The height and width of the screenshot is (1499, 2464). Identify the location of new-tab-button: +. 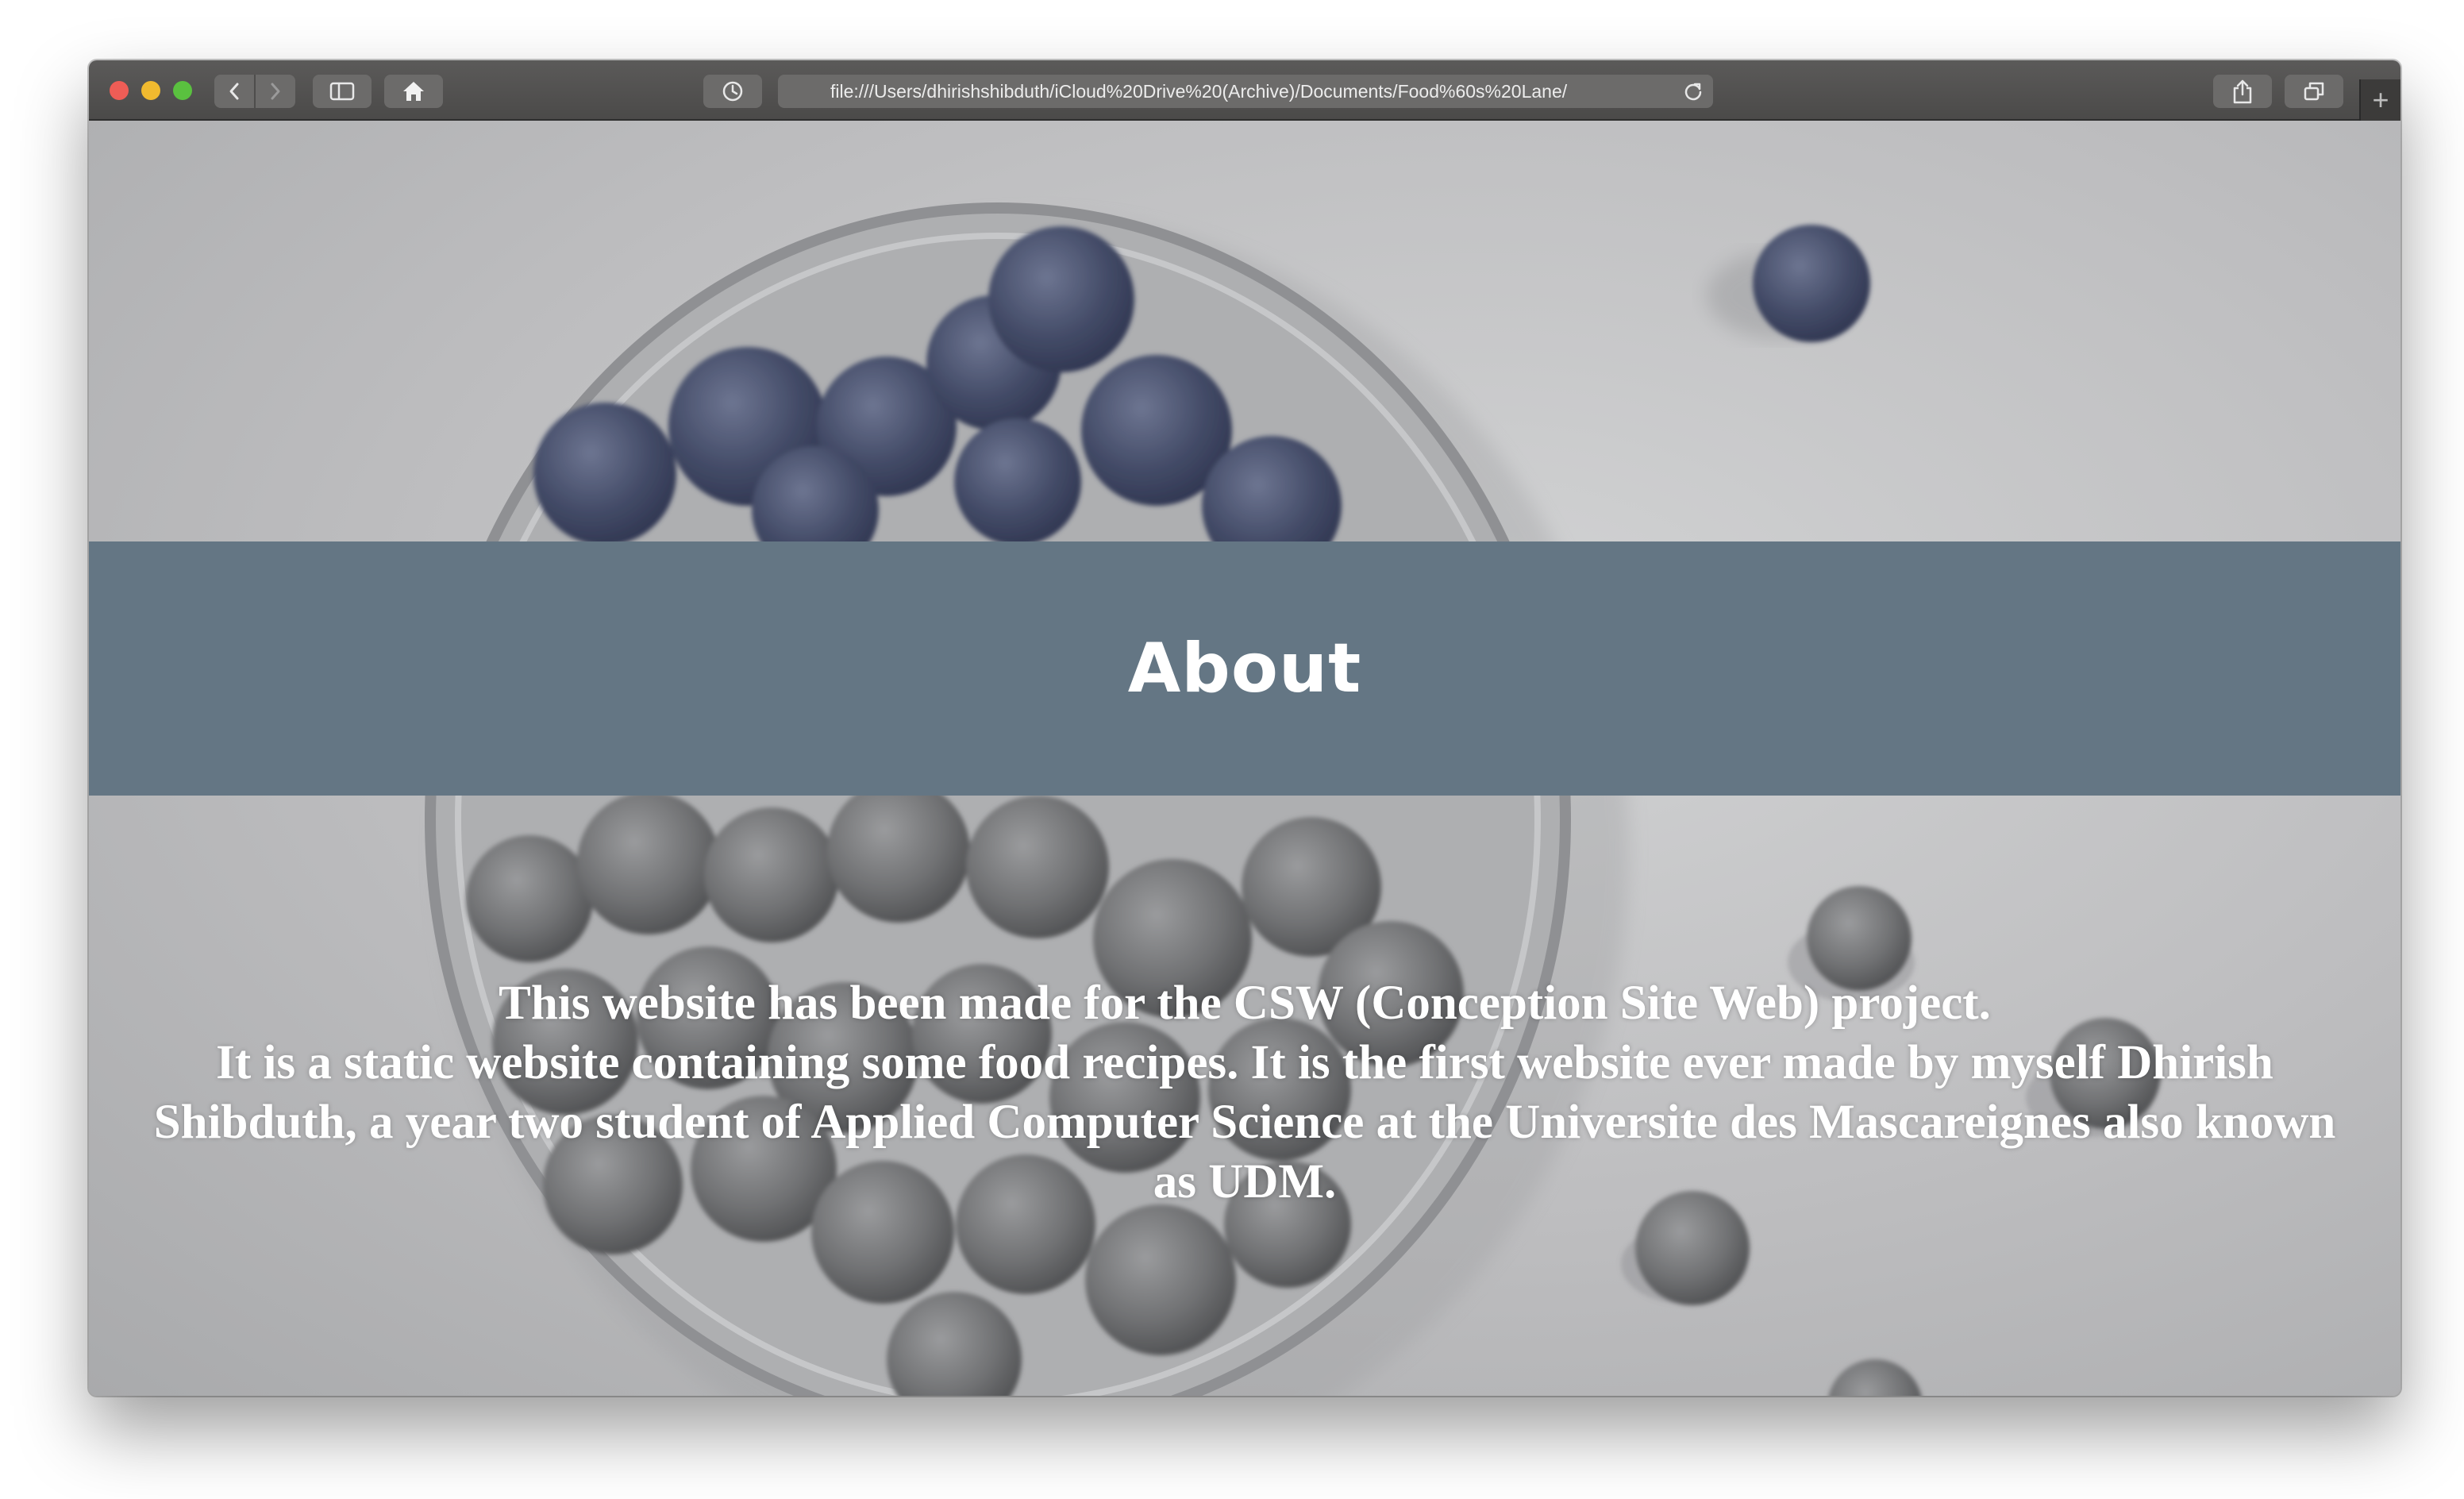
(2379, 100).